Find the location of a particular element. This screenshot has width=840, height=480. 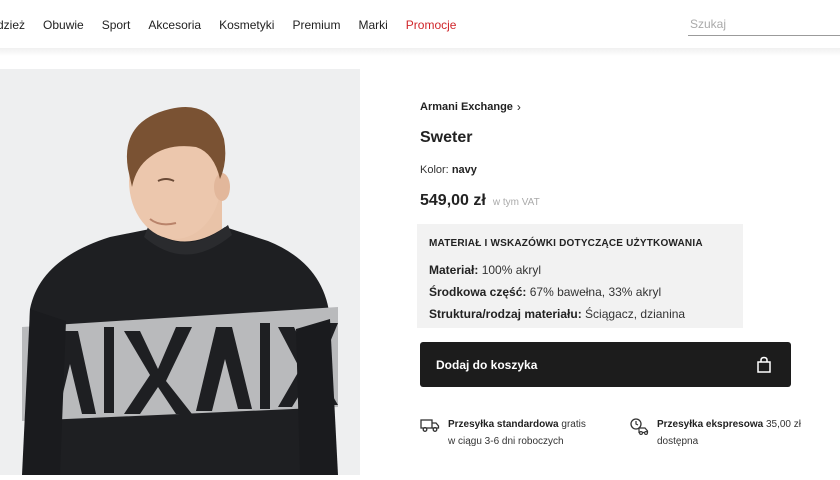

product-title: Sweter is located at coordinates (446, 137).